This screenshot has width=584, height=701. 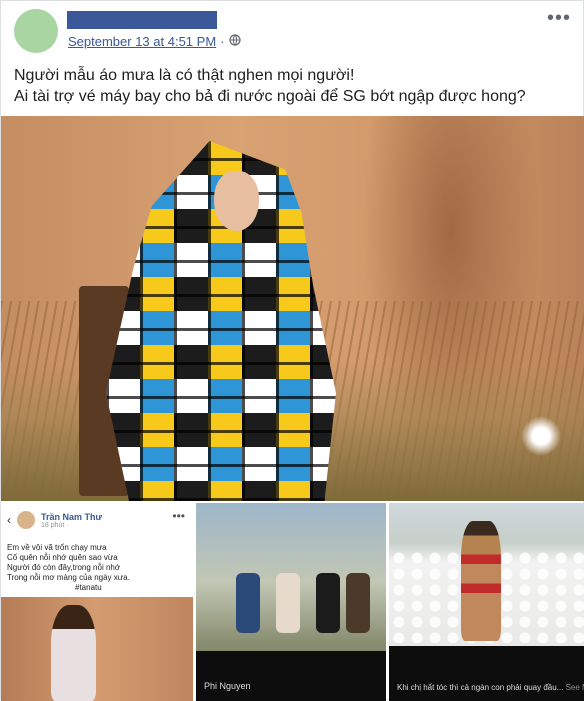 I want to click on poem-line: Trong nỗi mơ màng của ngày xưa., so click(x=68, y=577).